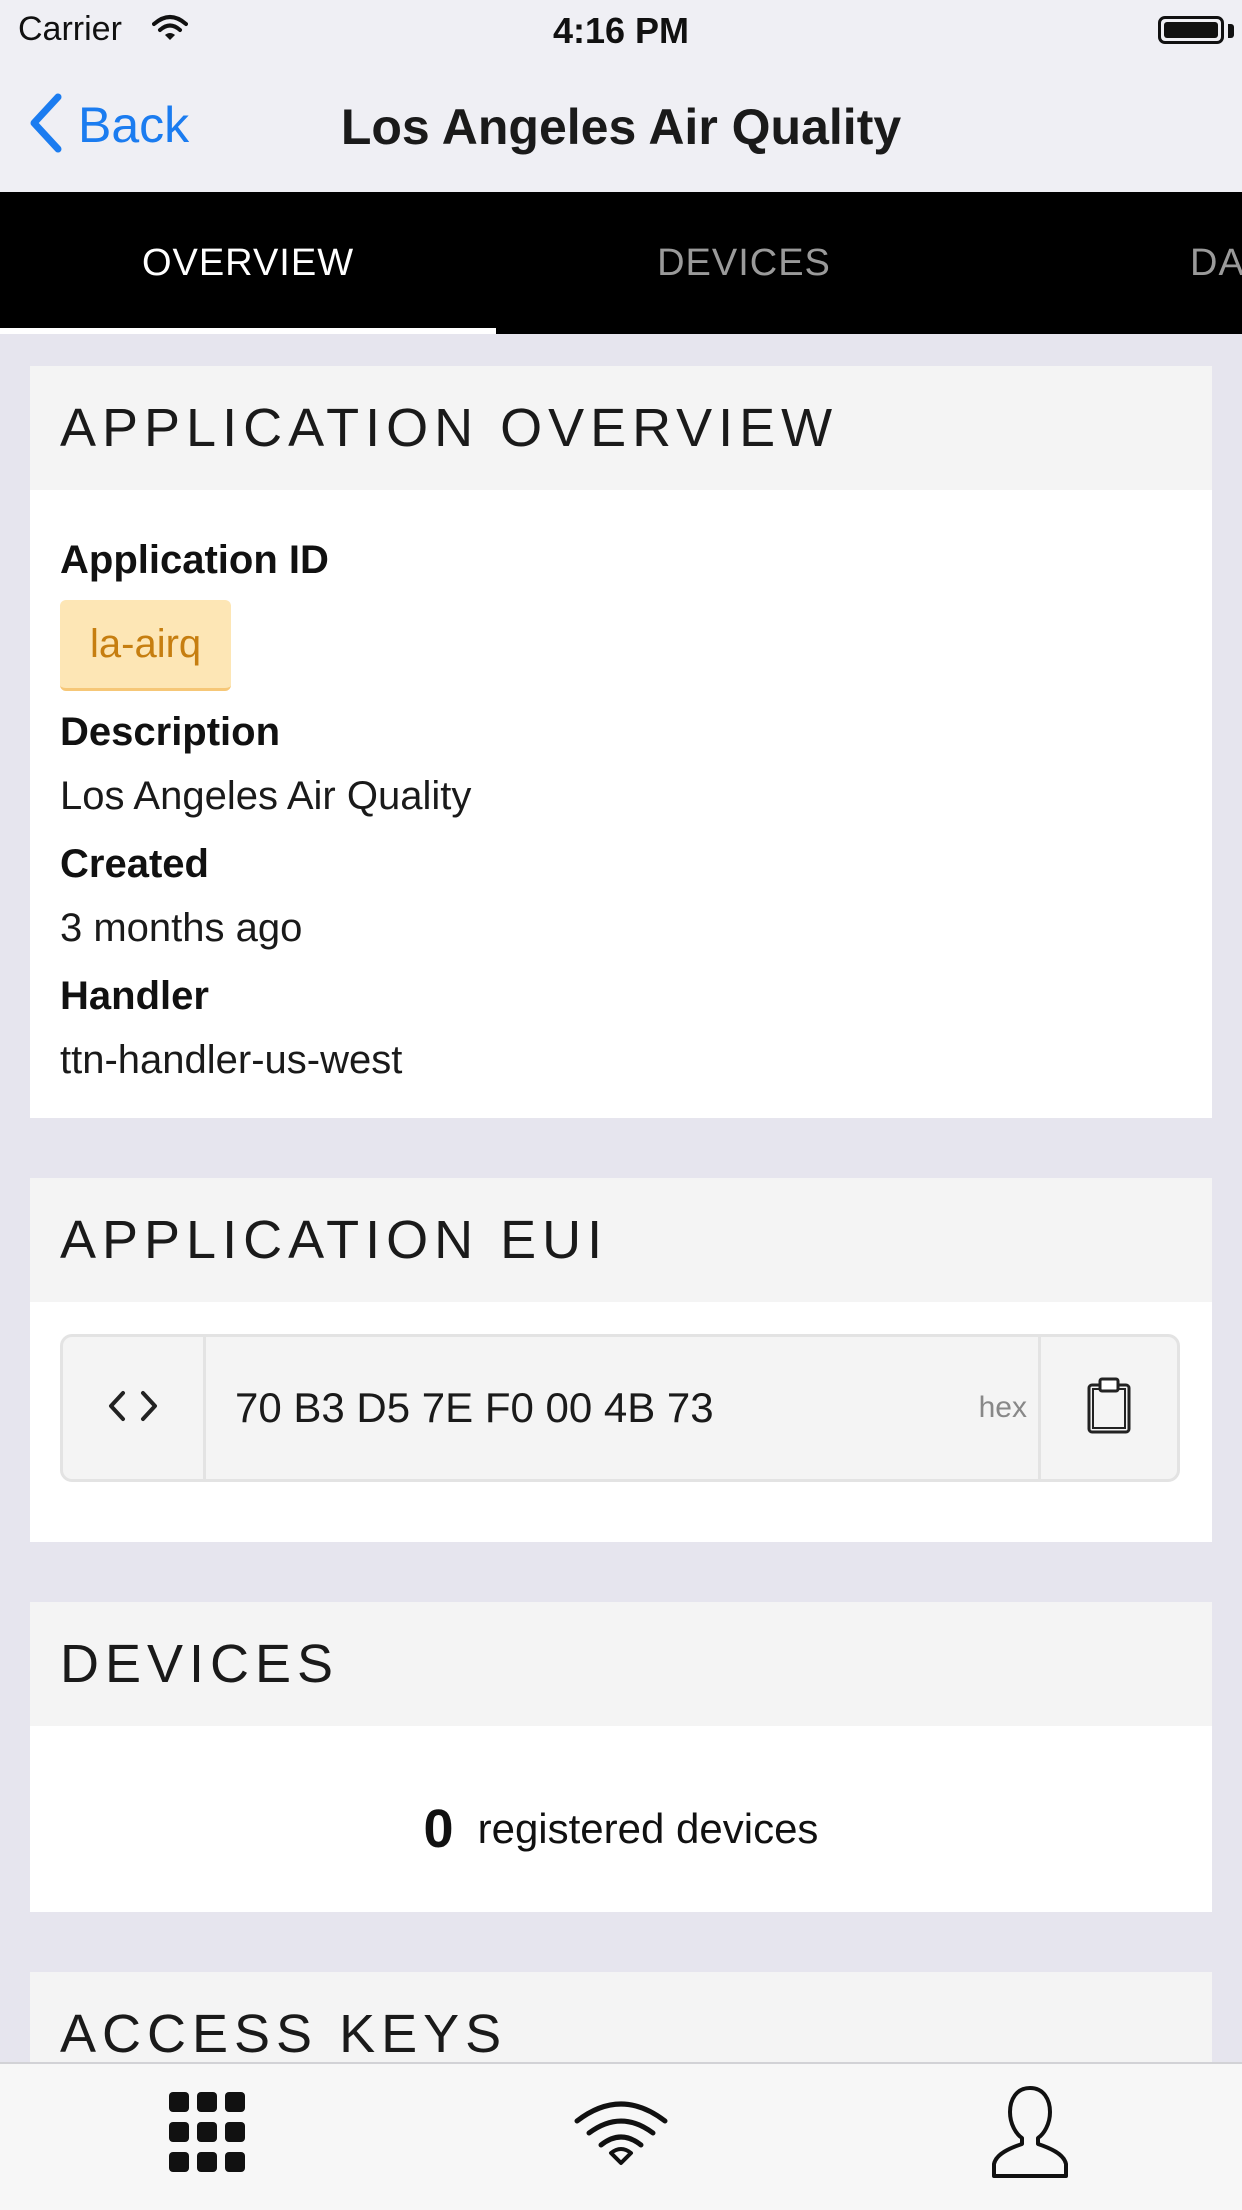  Describe the element at coordinates (621, 428) in the screenshot. I see `card-header: APPLICATION OVERVIEW` at that location.